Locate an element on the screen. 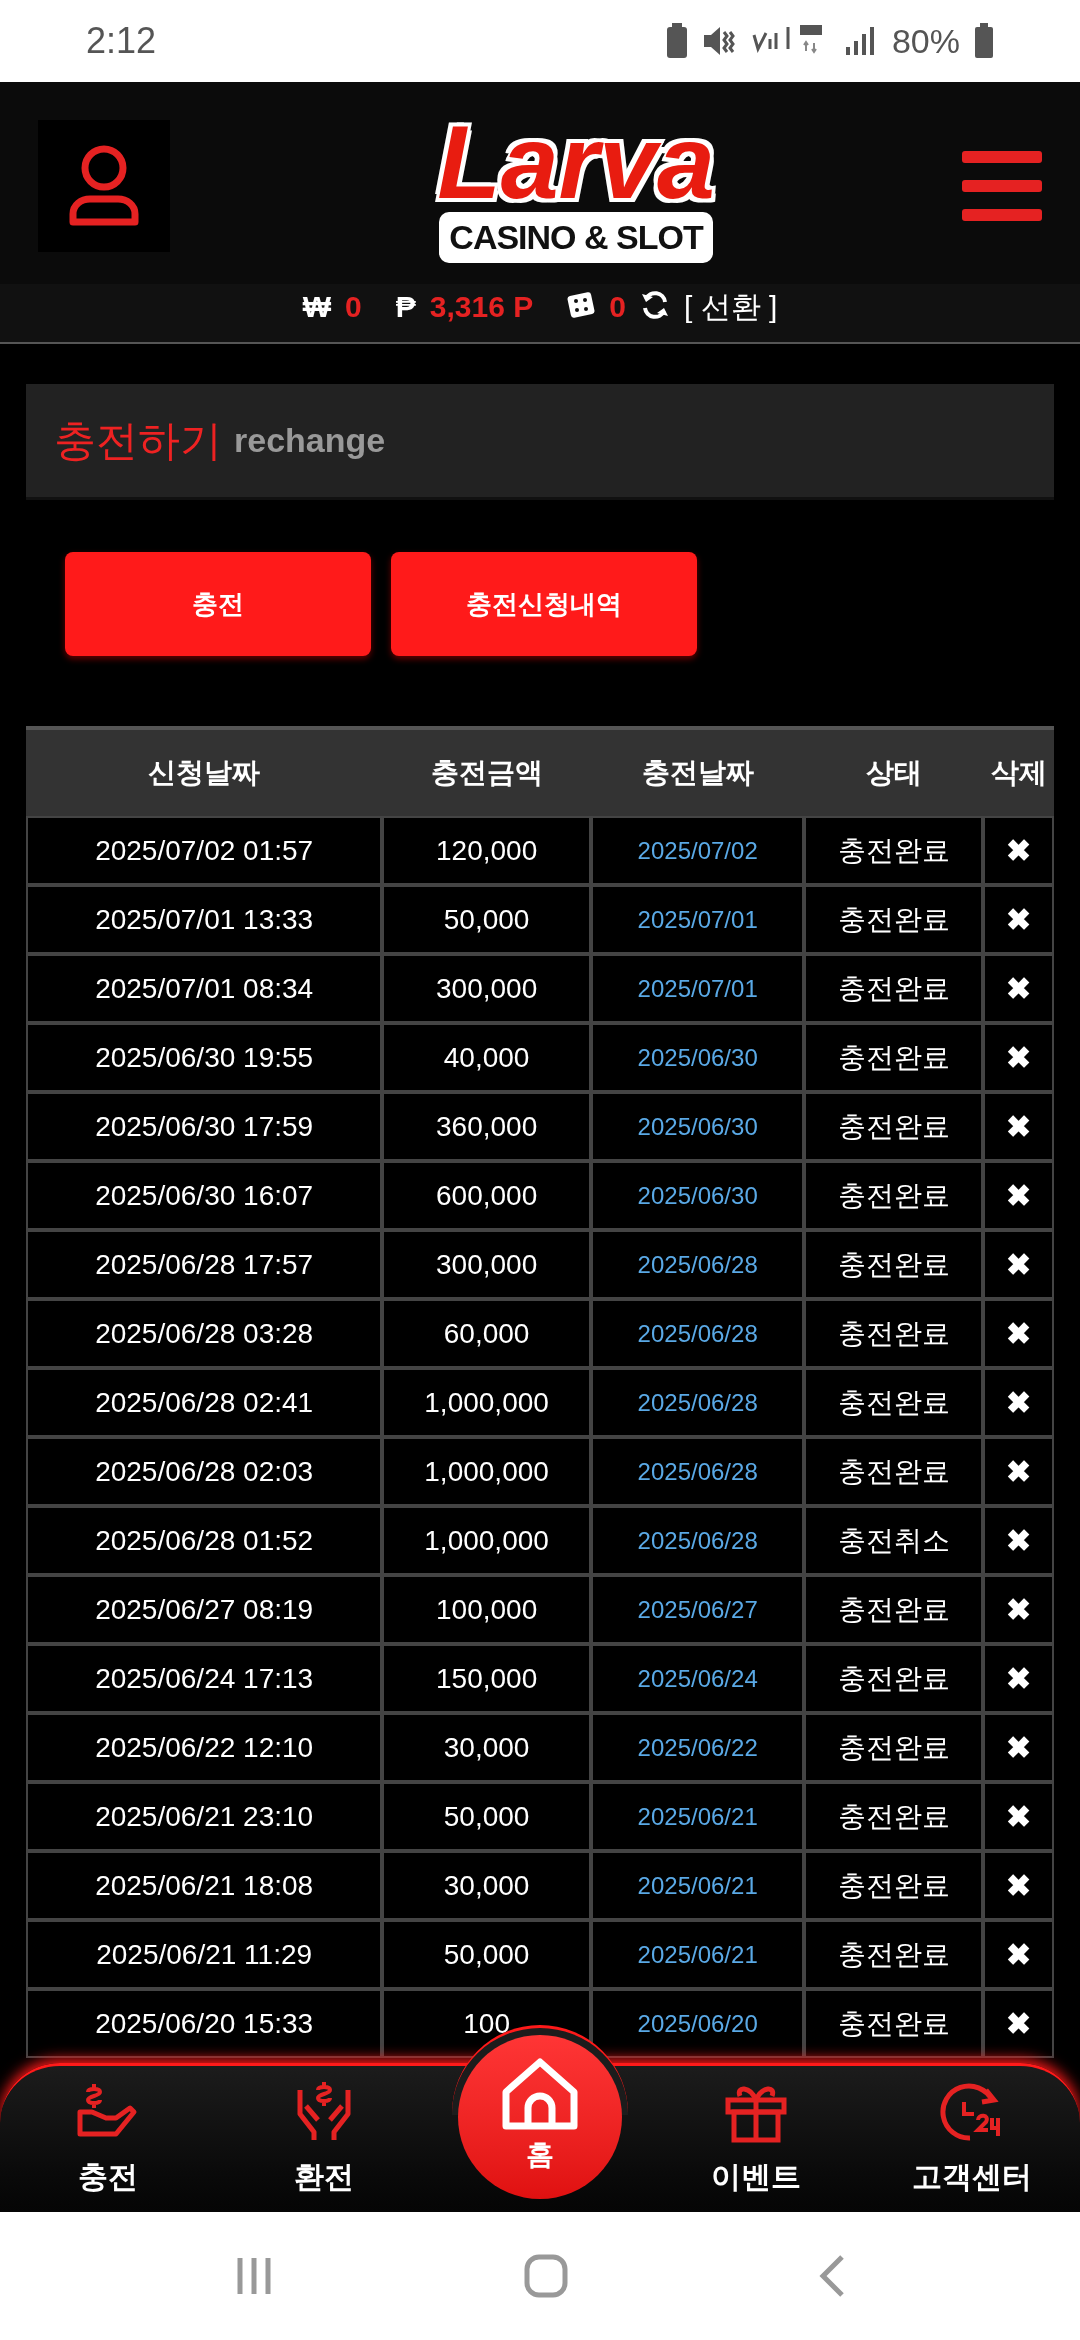 The image size is (1080, 2340). amount-cell: 360,000 is located at coordinates (486, 1126).